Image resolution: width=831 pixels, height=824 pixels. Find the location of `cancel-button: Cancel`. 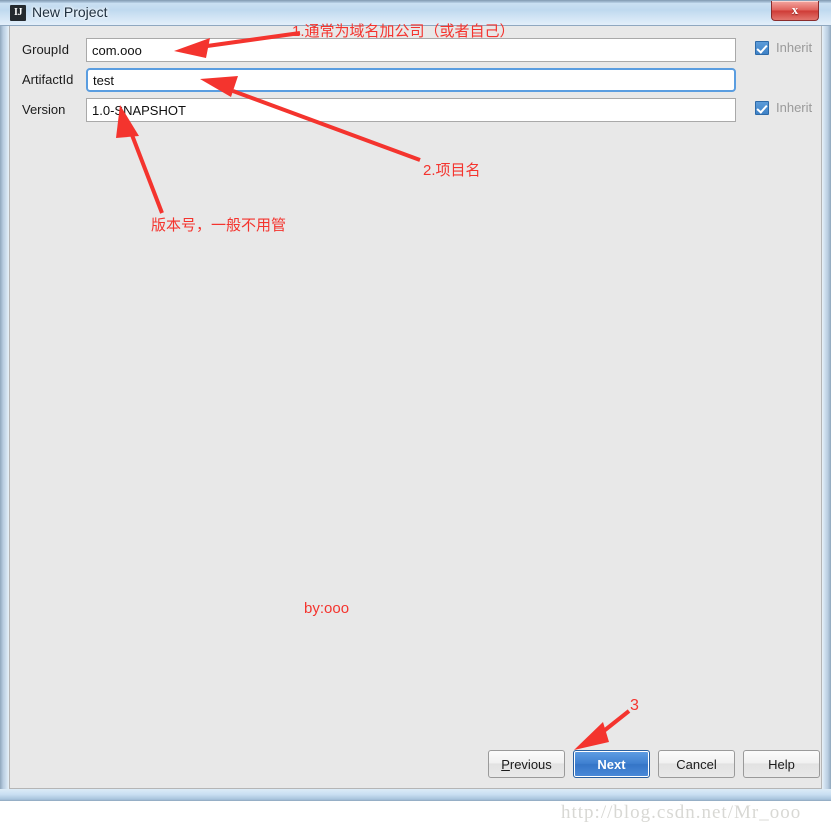

cancel-button: Cancel is located at coordinates (696, 764).